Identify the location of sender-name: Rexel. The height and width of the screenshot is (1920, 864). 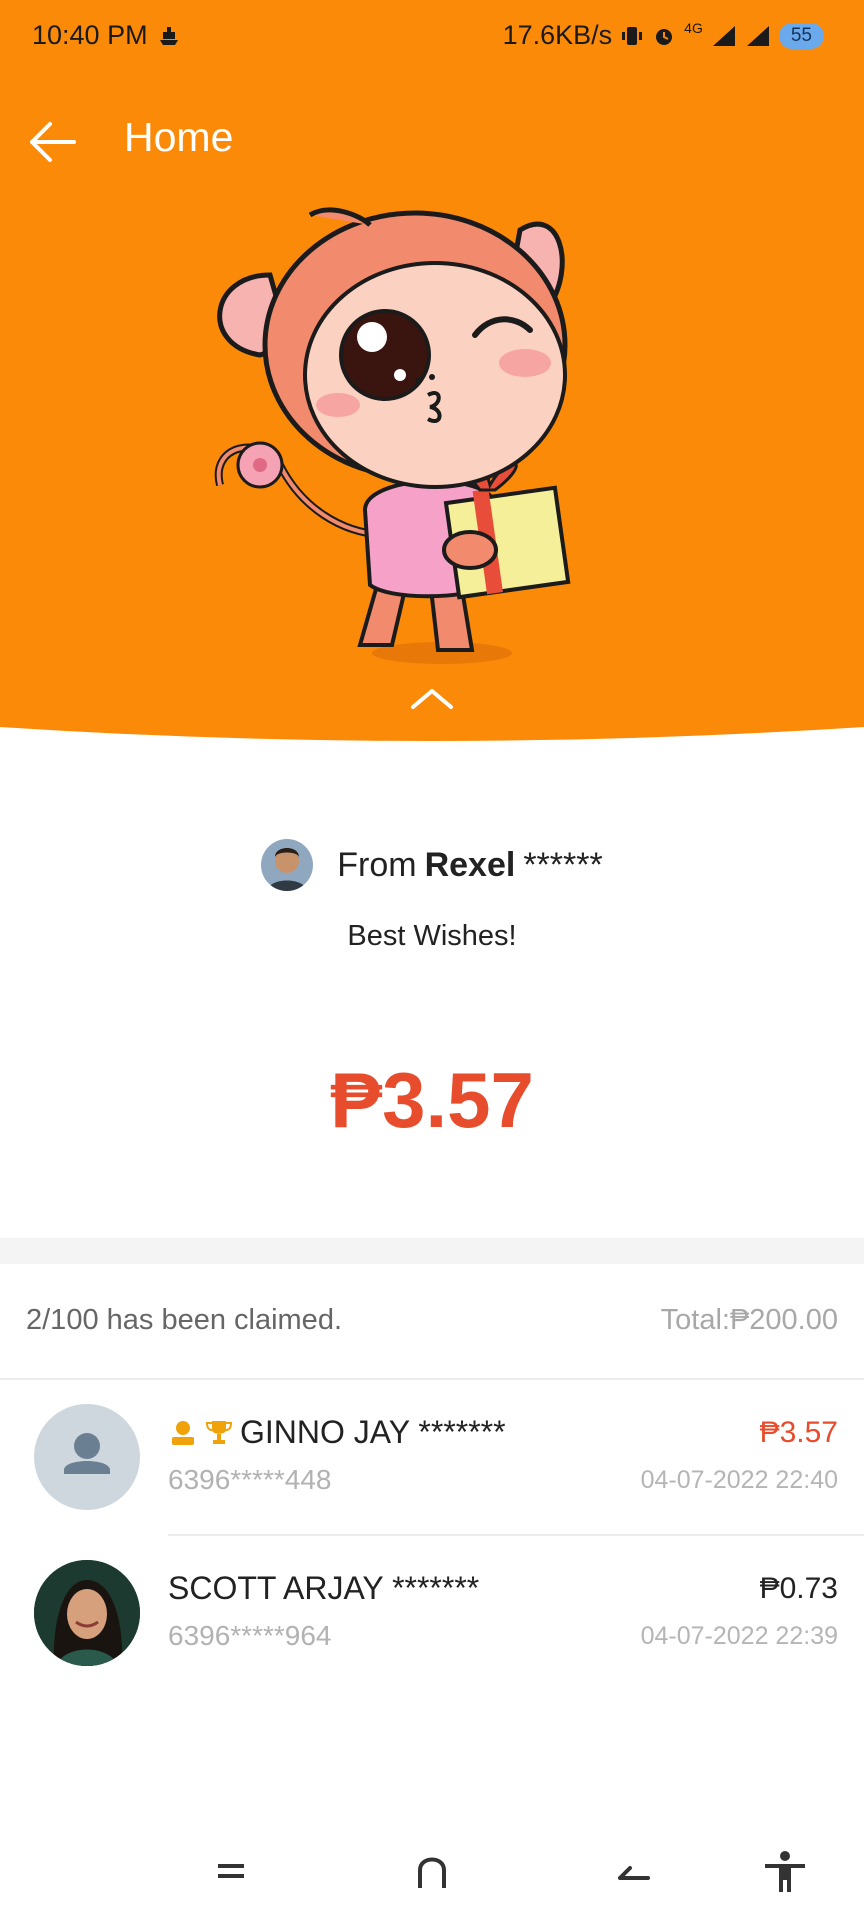
(470, 864).